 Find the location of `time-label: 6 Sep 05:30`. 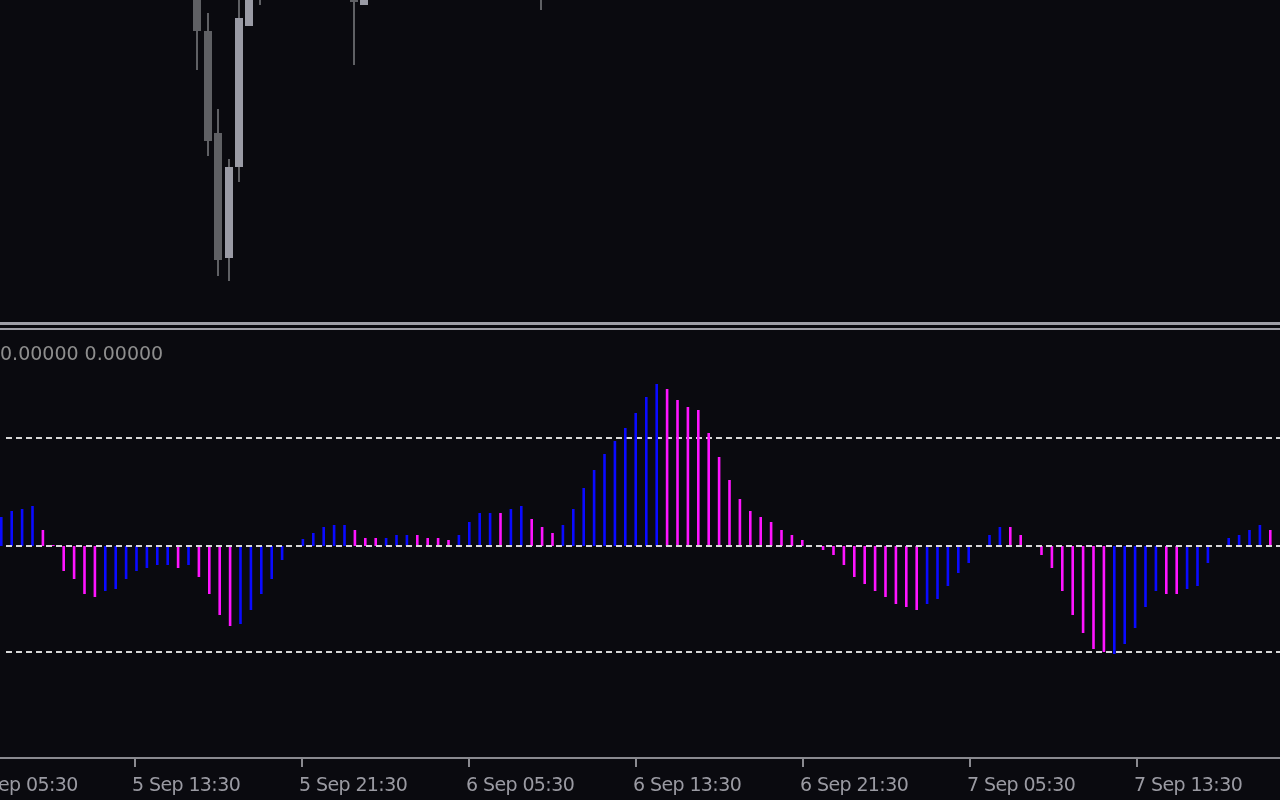

time-label: 6 Sep 05:30 is located at coordinates (520, 783).